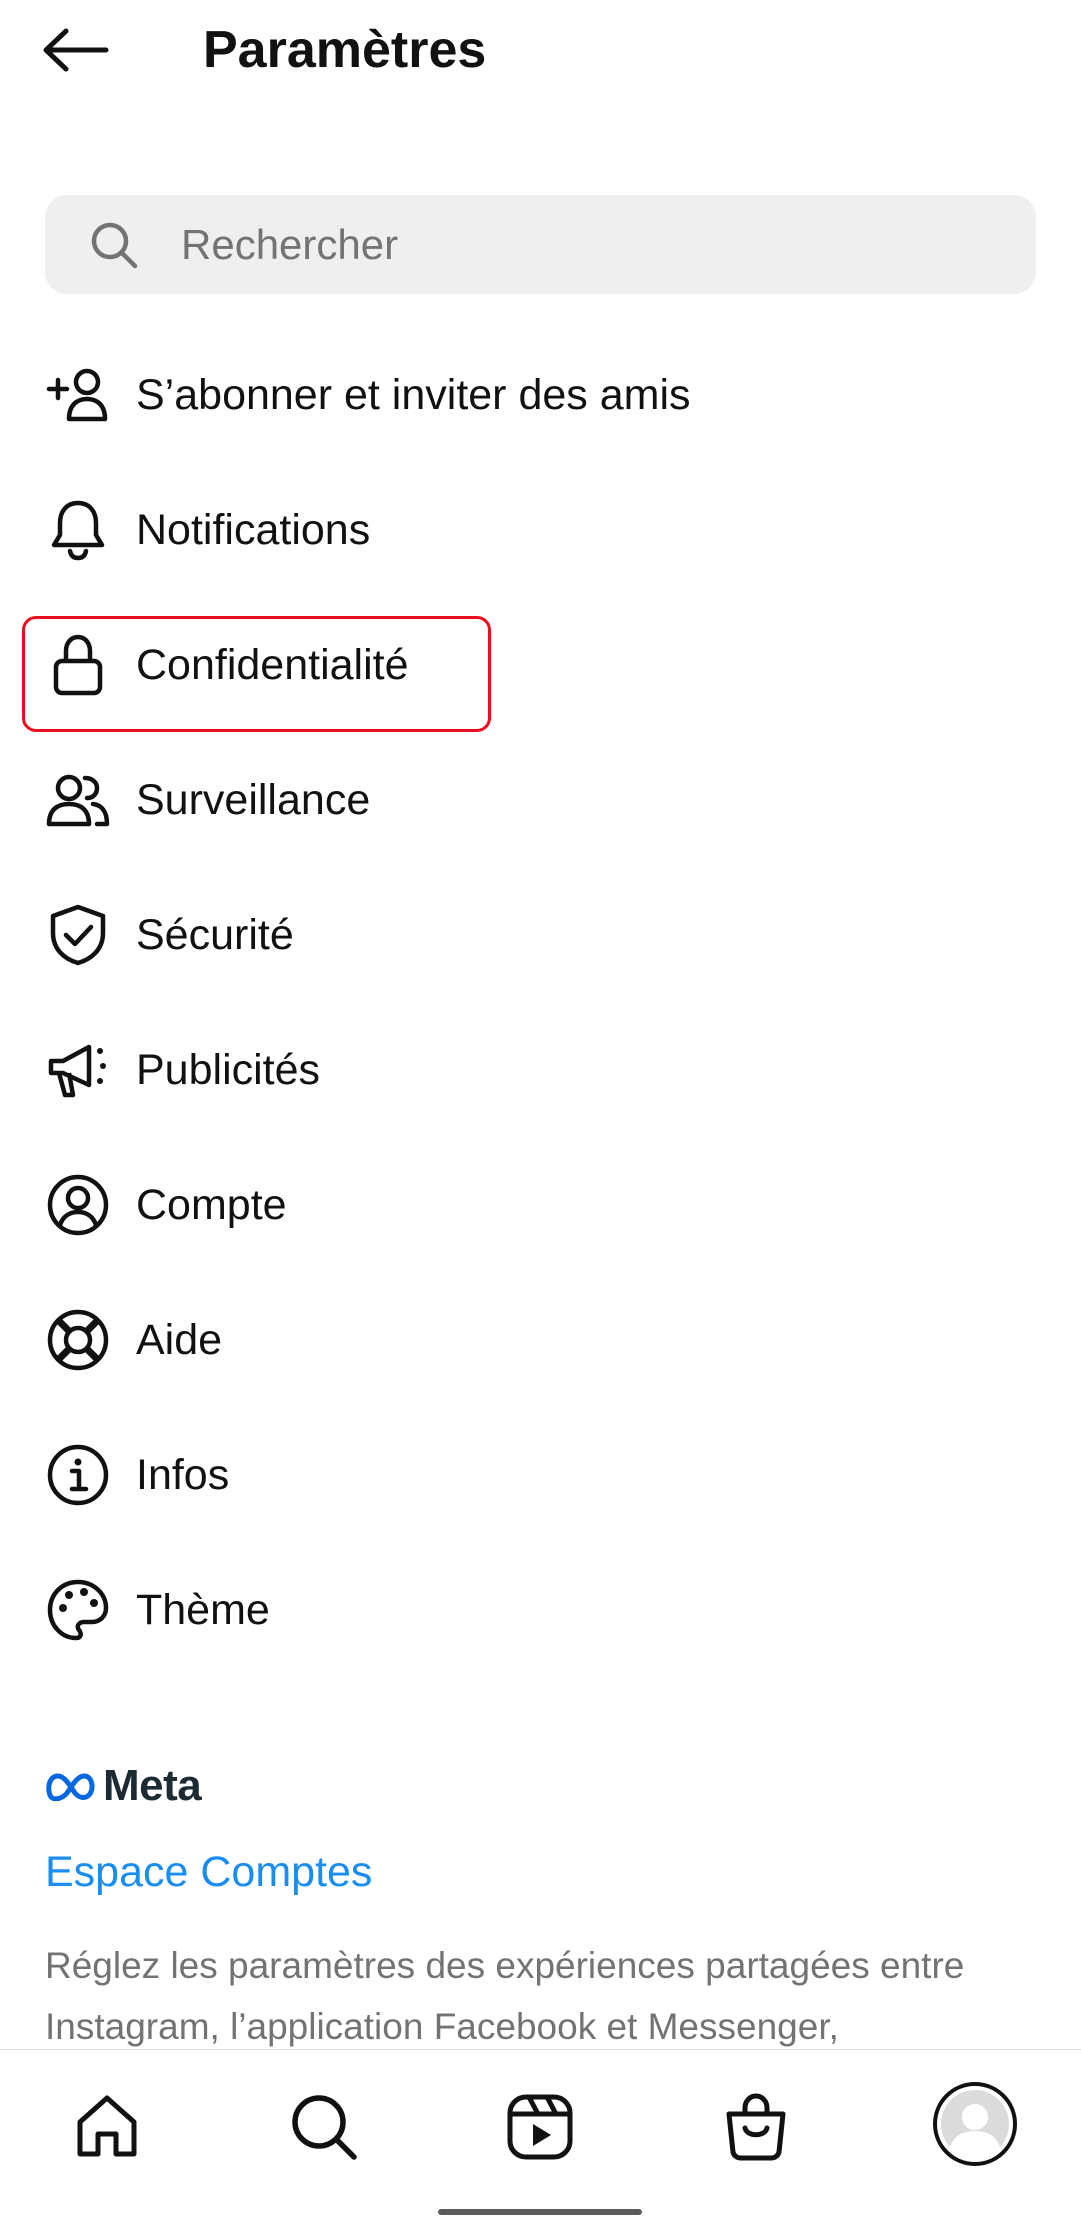  I want to click on bell-icon, so click(78, 530).